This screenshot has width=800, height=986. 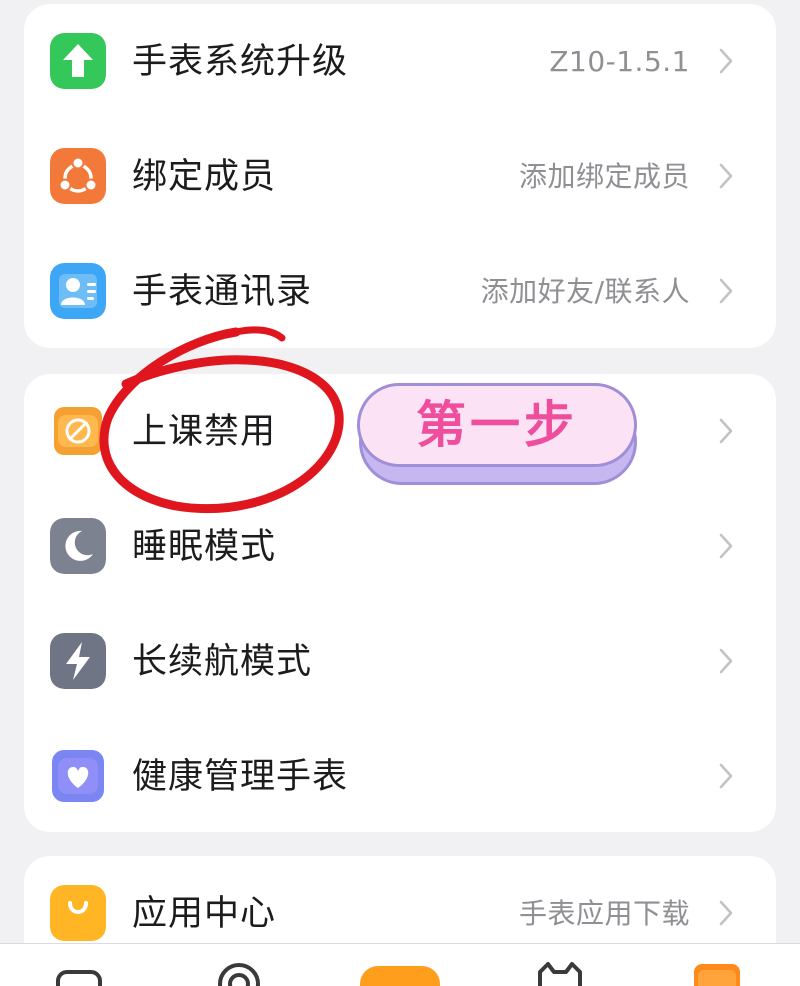 What do you see at coordinates (400, 973) in the screenshot?
I see `watch-tab-icon` at bounding box center [400, 973].